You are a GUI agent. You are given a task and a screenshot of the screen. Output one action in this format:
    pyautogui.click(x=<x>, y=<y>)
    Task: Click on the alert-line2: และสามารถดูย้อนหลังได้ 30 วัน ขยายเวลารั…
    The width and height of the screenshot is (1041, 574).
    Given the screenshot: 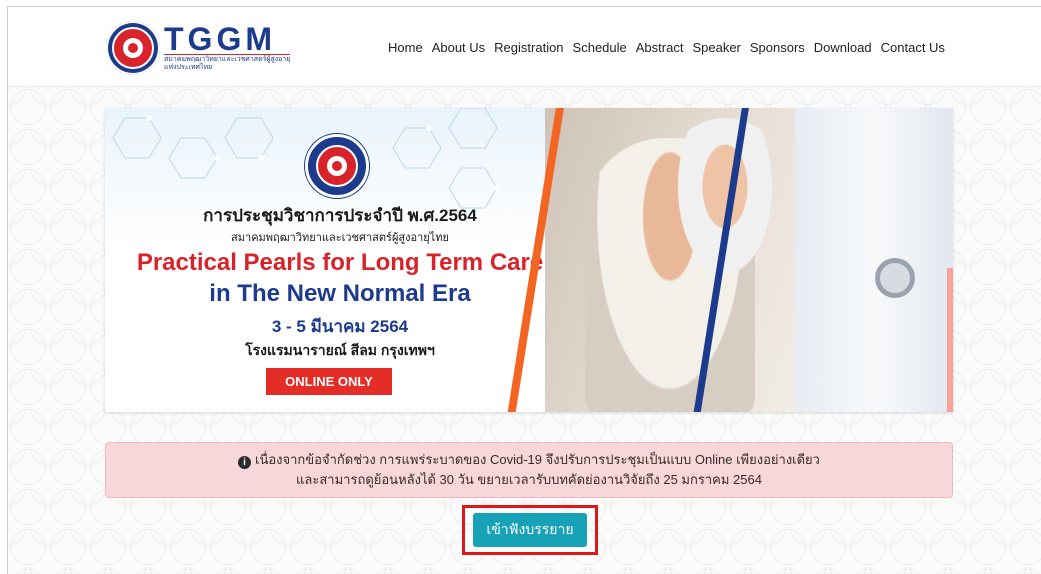 What is the action you would take?
    pyautogui.click(x=529, y=479)
    